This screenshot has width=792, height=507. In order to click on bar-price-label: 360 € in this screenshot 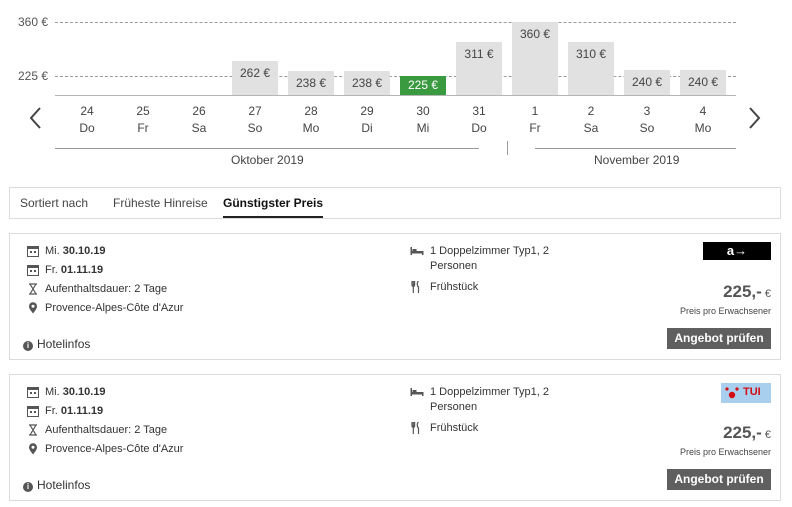, I will do `click(535, 34)`.